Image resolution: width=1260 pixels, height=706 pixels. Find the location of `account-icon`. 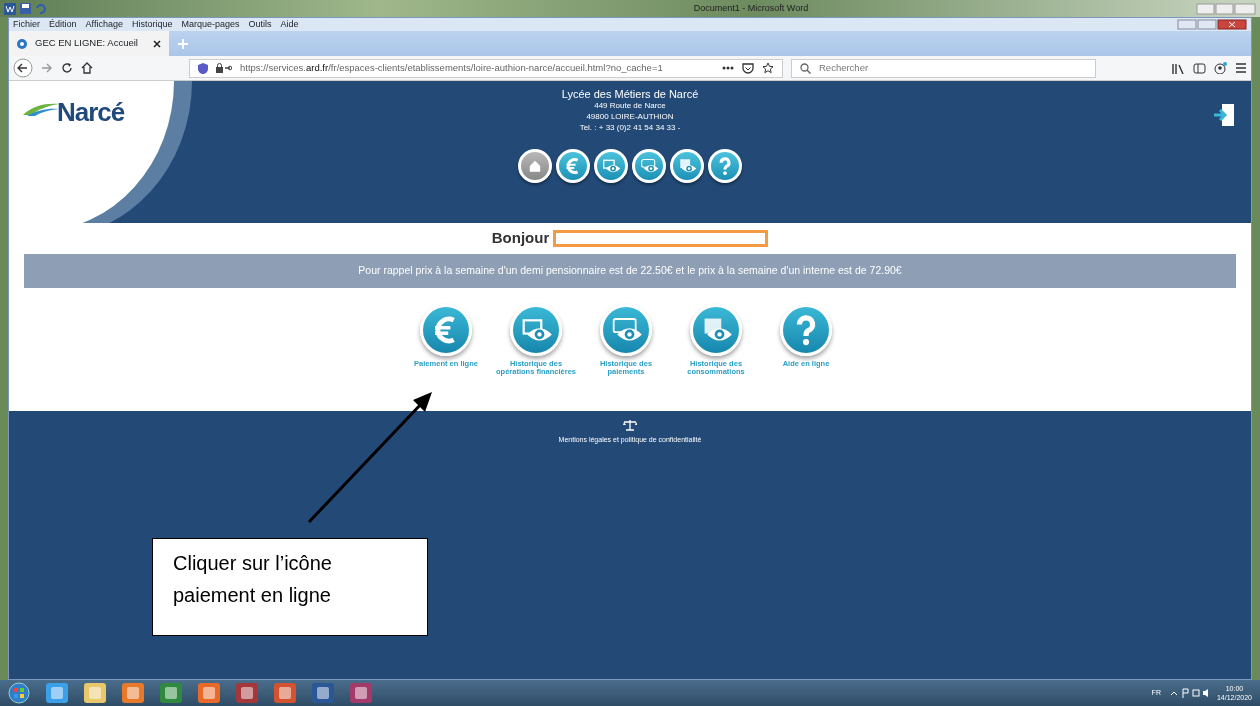

account-icon is located at coordinates (1220, 68).